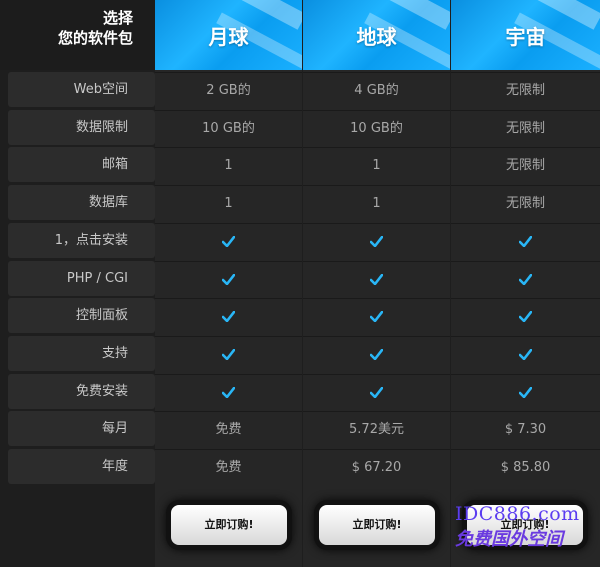  I want to click on plan-name: 地球, so click(376, 36).